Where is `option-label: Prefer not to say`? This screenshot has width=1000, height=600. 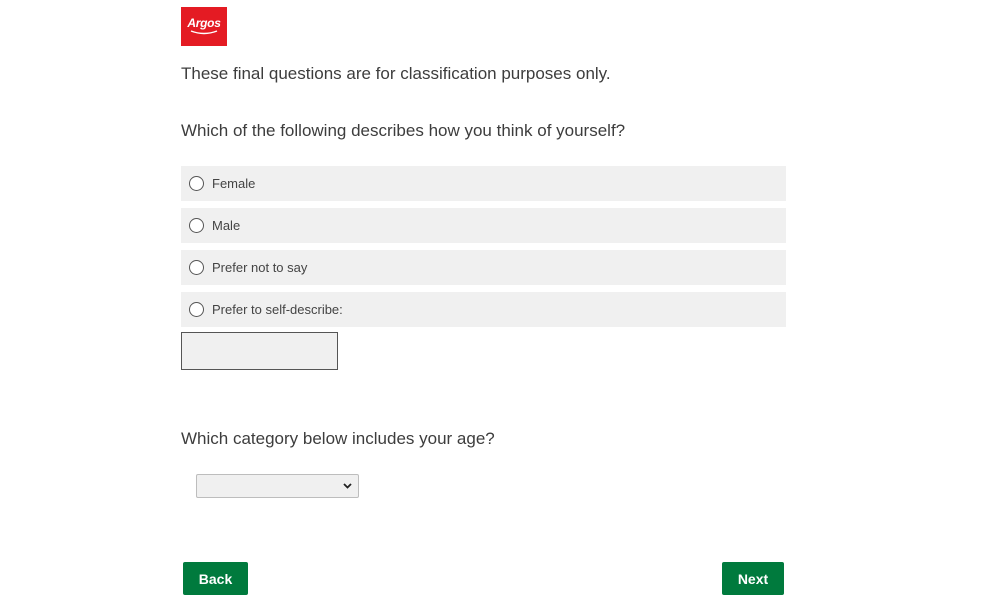
option-label: Prefer not to say is located at coordinates (260, 267).